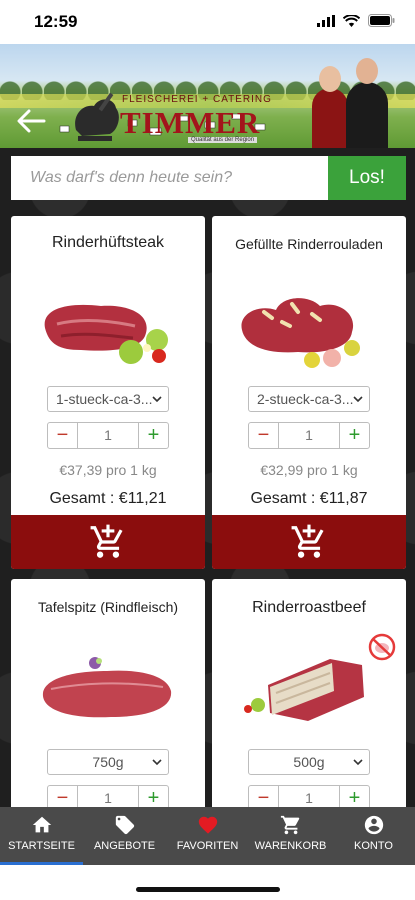  I want to click on arrow-left-icon, so click(31, 121).